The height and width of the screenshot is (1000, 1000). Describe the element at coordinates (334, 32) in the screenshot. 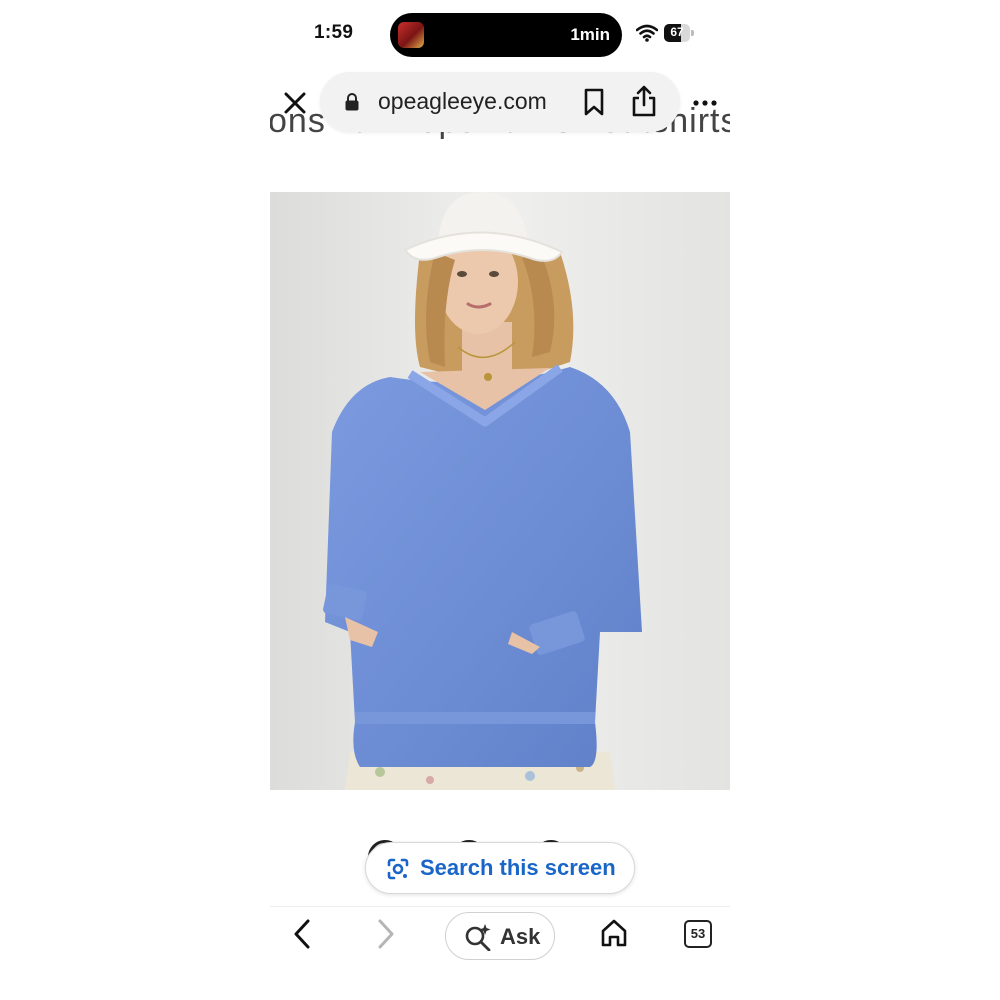

I see `status-time: 1:59` at that location.